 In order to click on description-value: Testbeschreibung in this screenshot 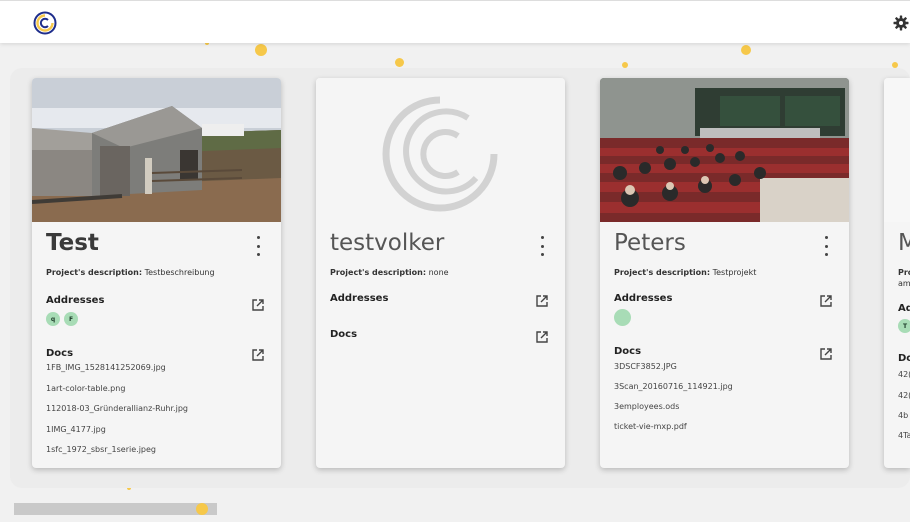, I will do `click(179, 272)`.